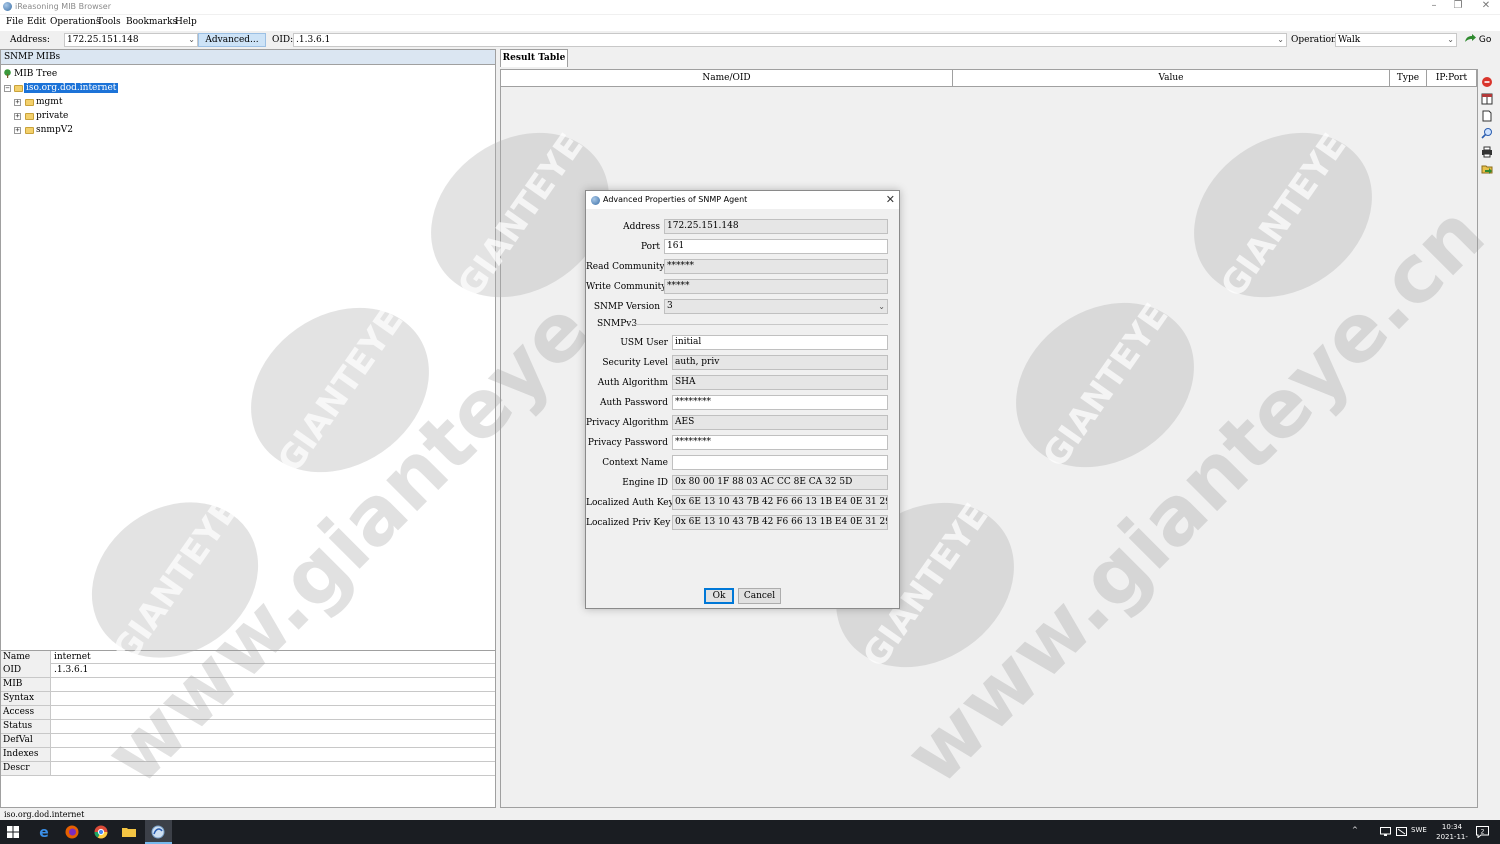  I want to click on cancel-button: Cancel, so click(759, 596).